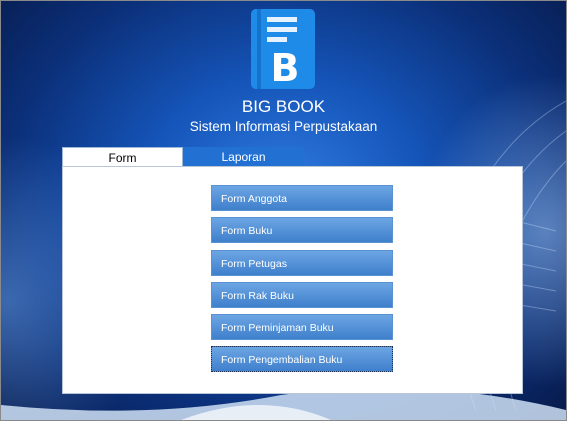 The height and width of the screenshot is (421, 567). I want to click on form-peminjaman-buku-button: Form Peminjaman Buku, so click(302, 327).